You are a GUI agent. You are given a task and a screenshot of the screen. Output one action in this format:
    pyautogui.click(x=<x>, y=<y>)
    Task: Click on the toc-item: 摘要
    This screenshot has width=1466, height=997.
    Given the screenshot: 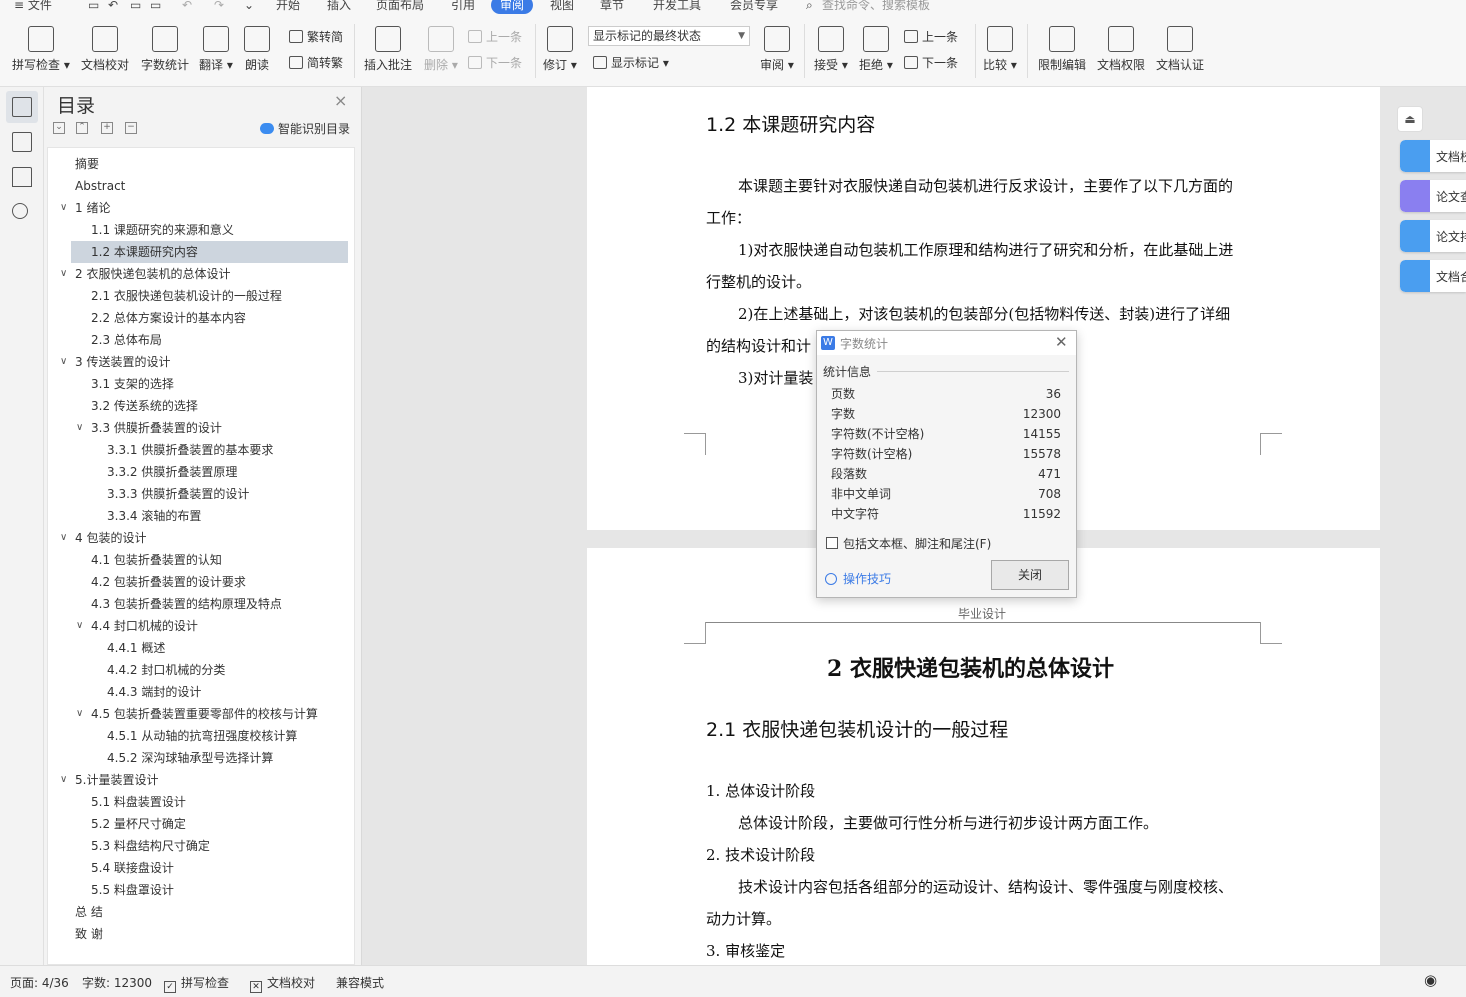 What is the action you would take?
    pyautogui.click(x=198, y=164)
    